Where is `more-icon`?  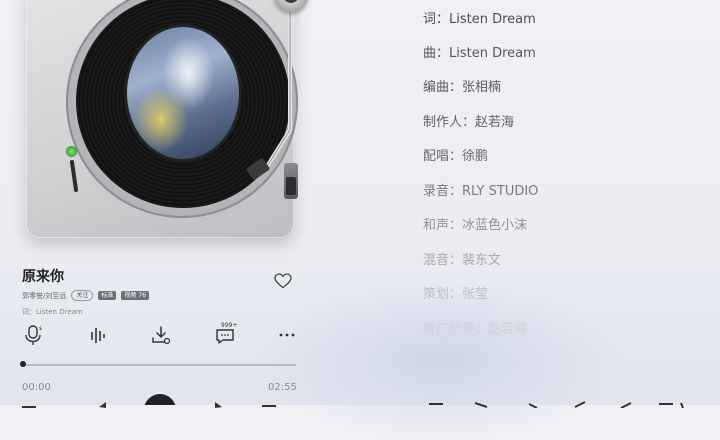 more-icon is located at coordinates (287, 335).